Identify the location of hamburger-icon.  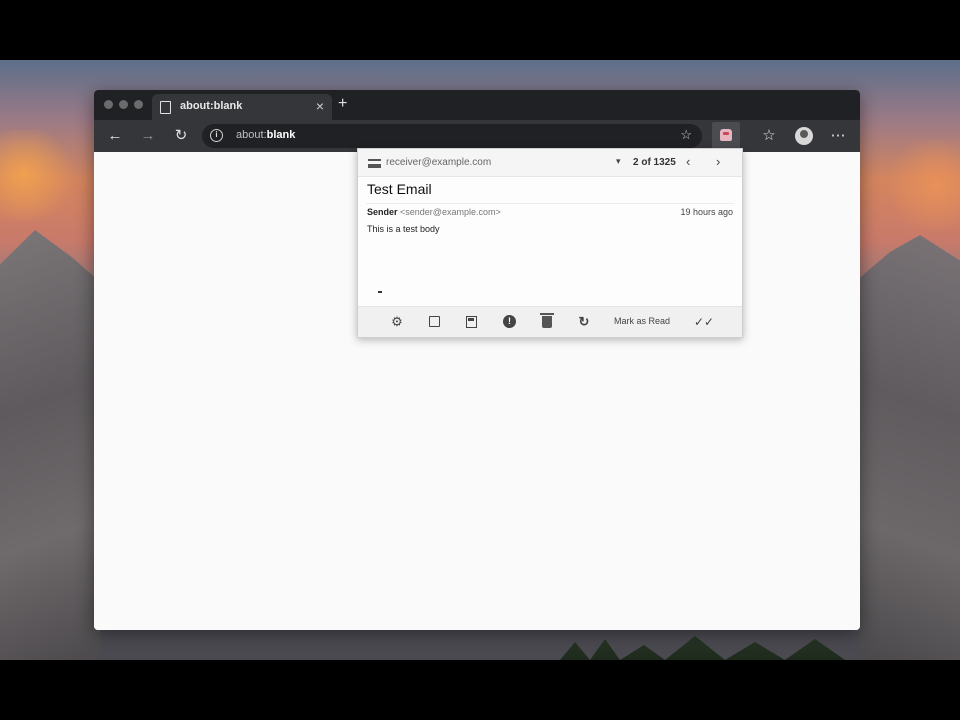
(374, 163).